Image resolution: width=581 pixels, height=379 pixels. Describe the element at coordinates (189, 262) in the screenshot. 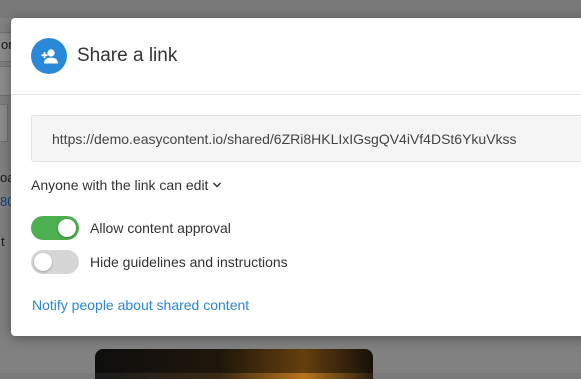

I see `hide-guidelines-label: Hide guidelines and instructions` at that location.